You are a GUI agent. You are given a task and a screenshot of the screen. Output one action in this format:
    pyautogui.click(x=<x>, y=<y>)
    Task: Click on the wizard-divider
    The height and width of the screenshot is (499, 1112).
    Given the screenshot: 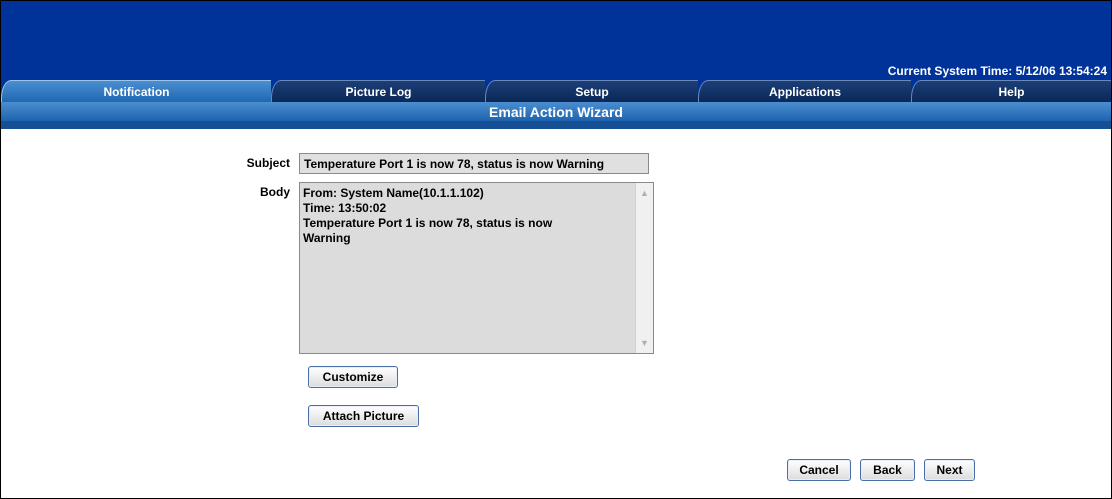 What is the action you would take?
    pyautogui.click(x=556, y=125)
    